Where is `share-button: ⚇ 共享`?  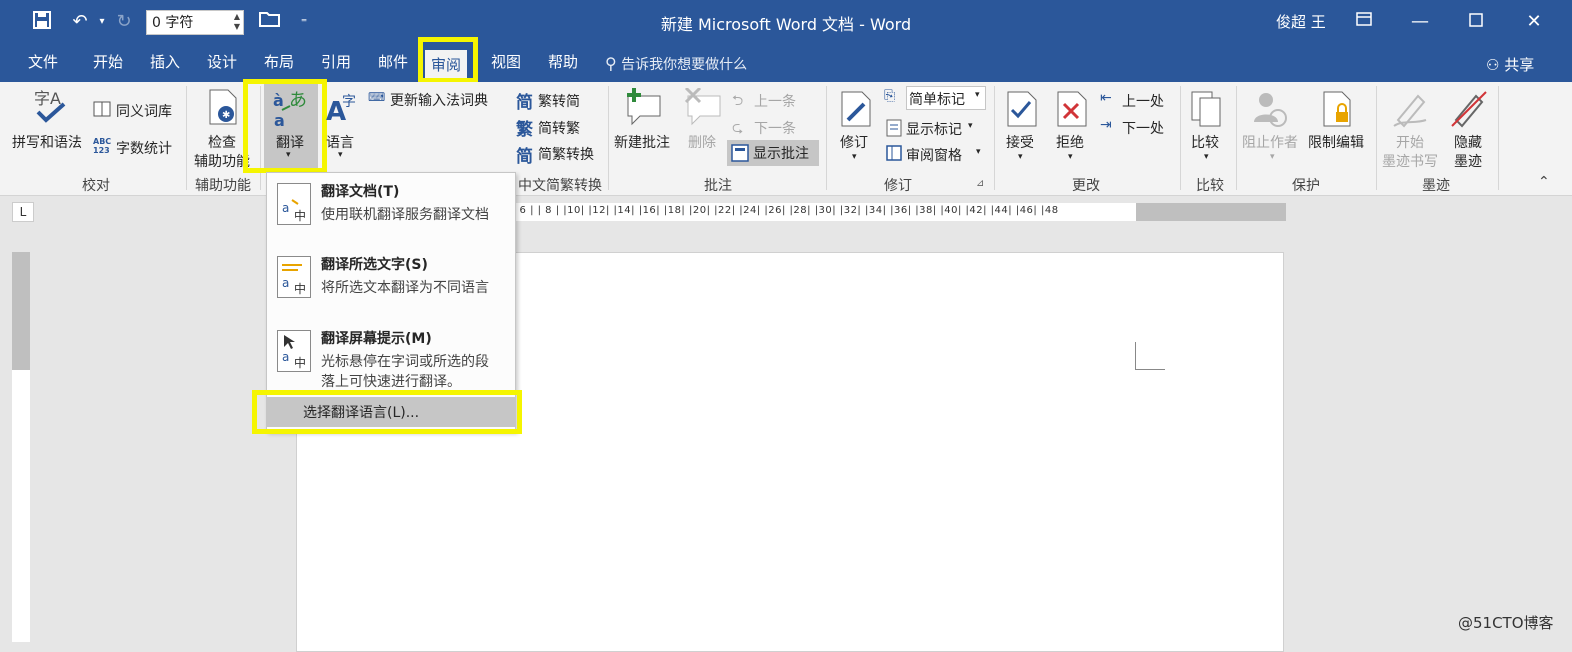
share-button: ⚇ 共享 is located at coordinates (1510, 64).